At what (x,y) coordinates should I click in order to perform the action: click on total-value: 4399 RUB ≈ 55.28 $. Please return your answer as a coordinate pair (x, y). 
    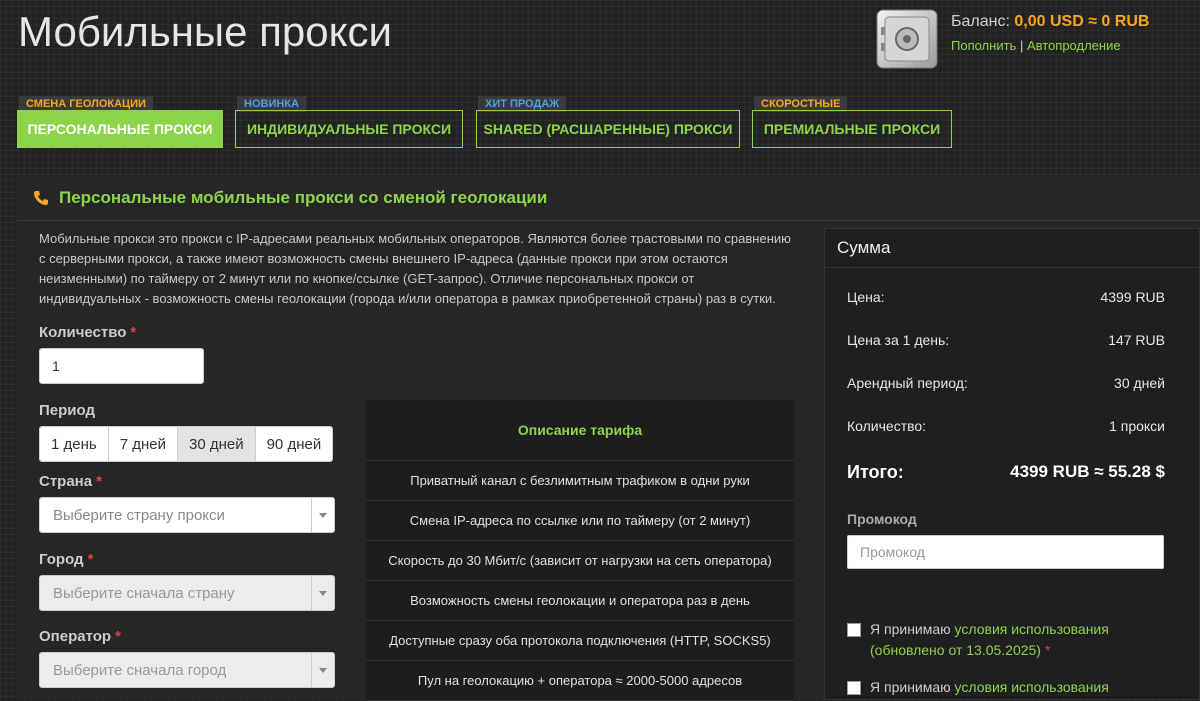
    Looking at the image, I should click on (1087, 471).